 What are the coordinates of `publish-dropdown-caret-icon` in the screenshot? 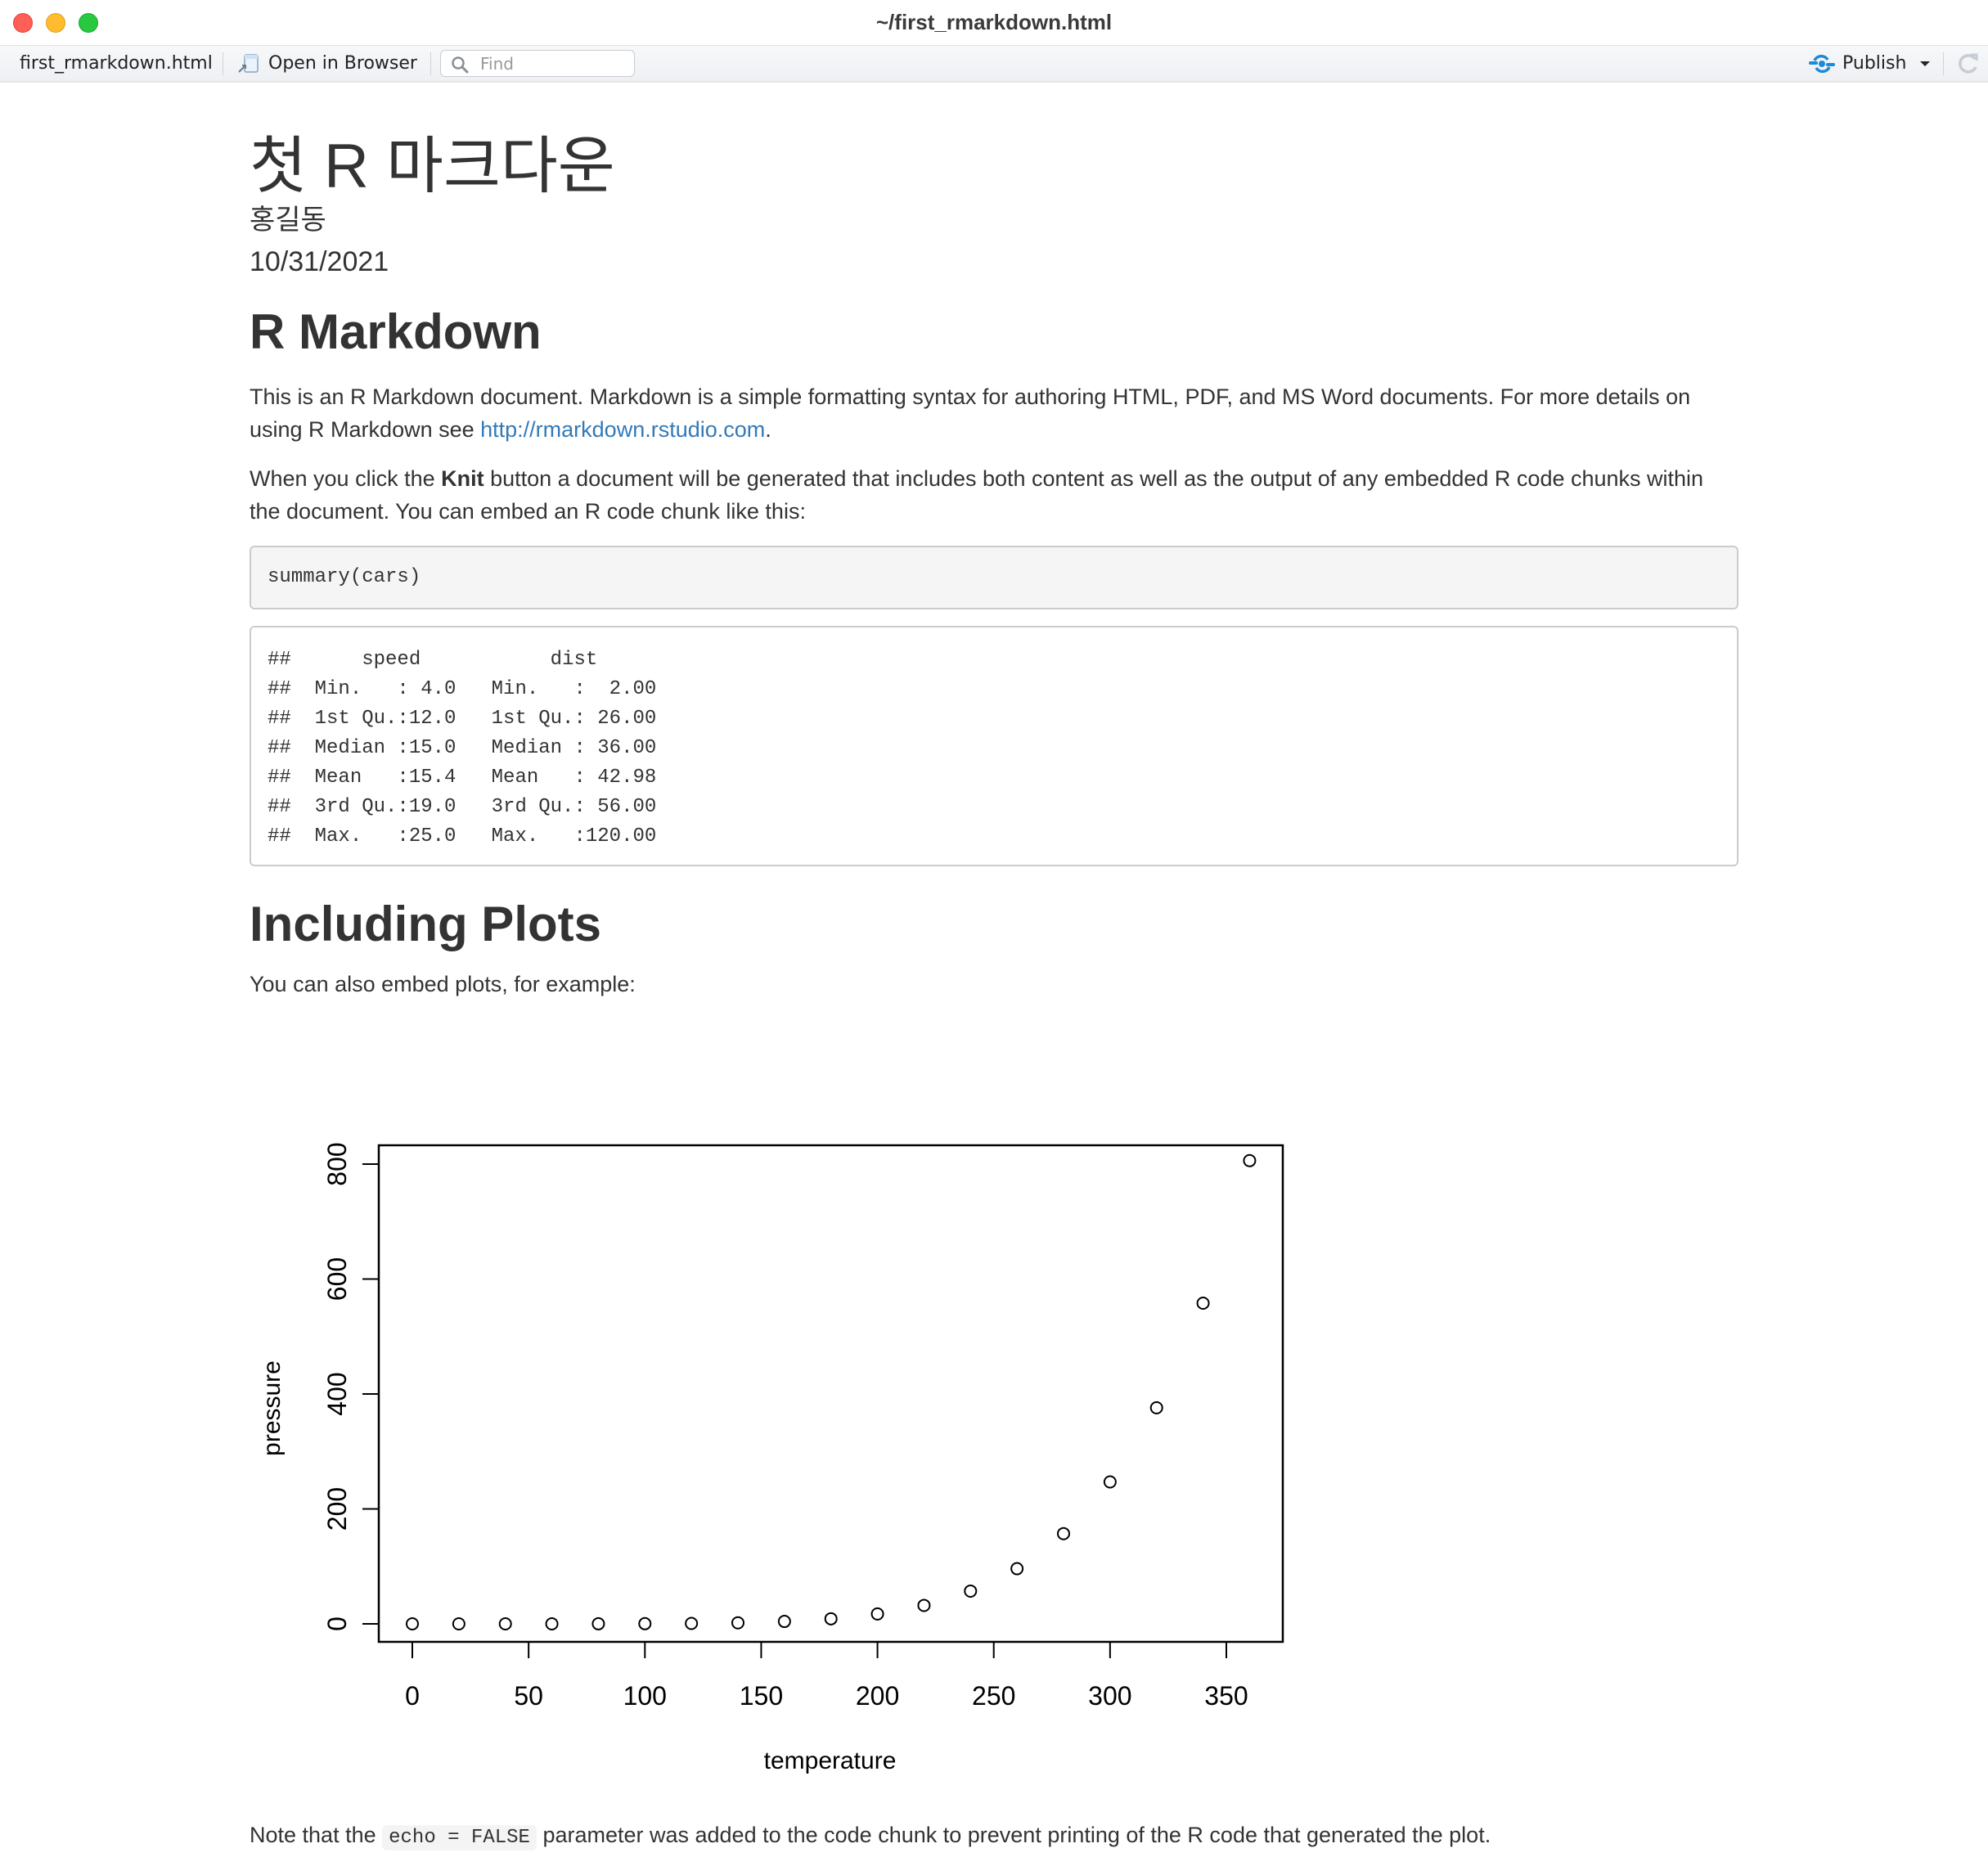 It's located at (1925, 63).